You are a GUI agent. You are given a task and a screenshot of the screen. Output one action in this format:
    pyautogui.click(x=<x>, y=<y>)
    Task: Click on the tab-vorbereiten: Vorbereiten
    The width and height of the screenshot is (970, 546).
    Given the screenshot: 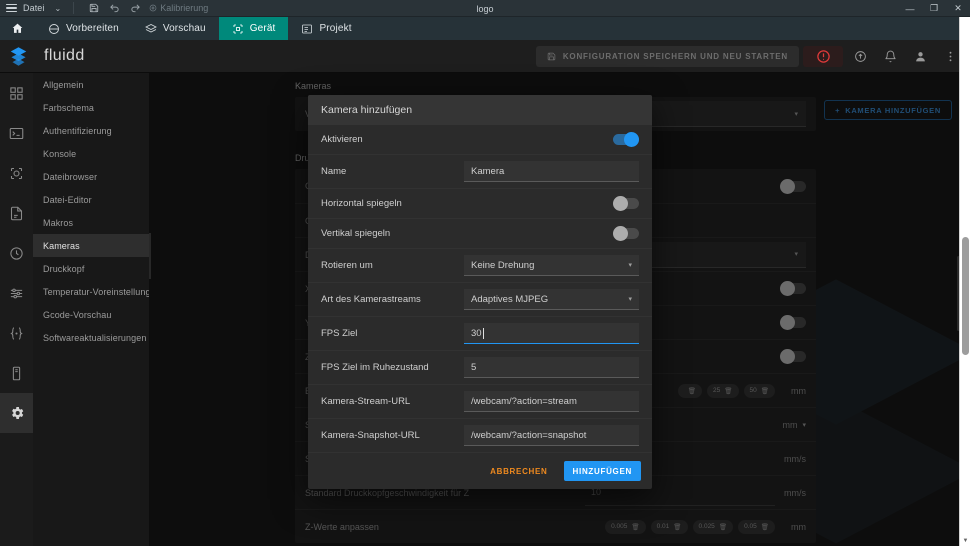 What is the action you would take?
    pyautogui.click(x=83, y=28)
    